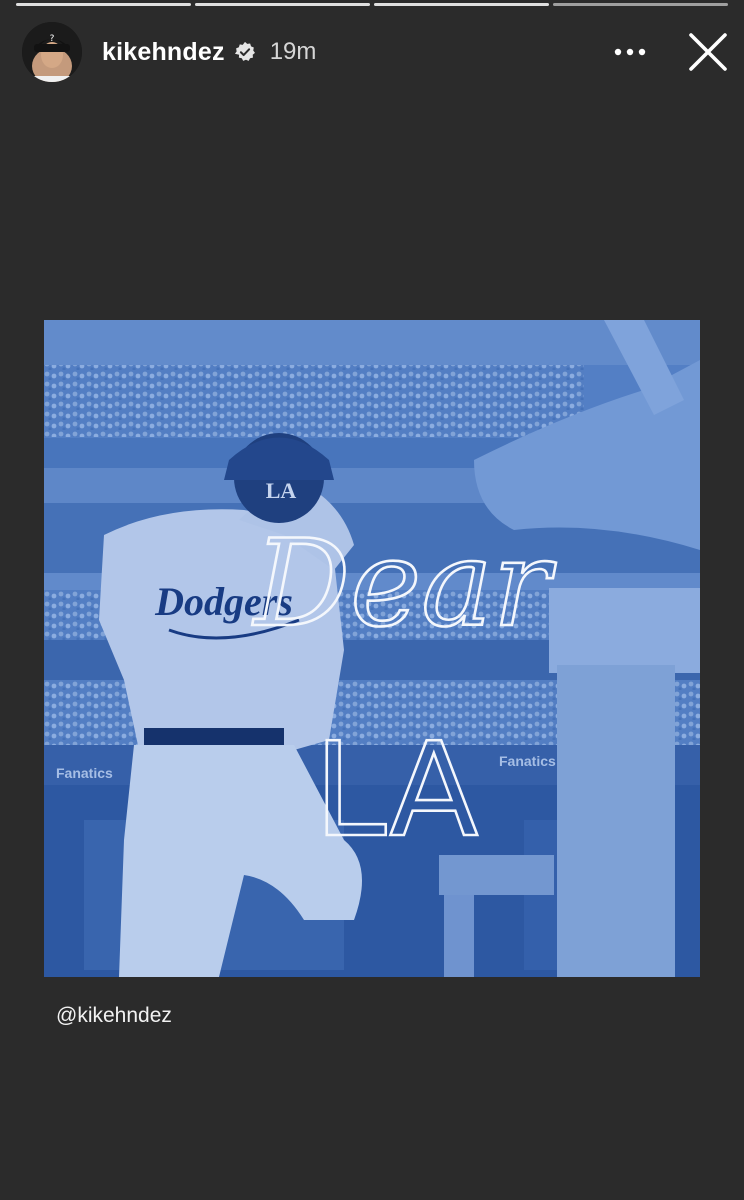 Image resolution: width=744 pixels, height=1200 pixels. What do you see at coordinates (404, 584) in the screenshot?
I see `overlay-text-dear: Dear` at bounding box center [404, 584].